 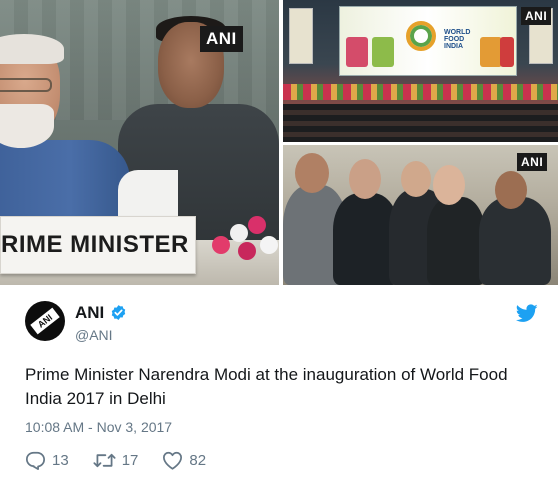 What do you see at coordinates (184, 460) in the screenshot?
I see `like-button: 82` at bounding box center [184, 460].